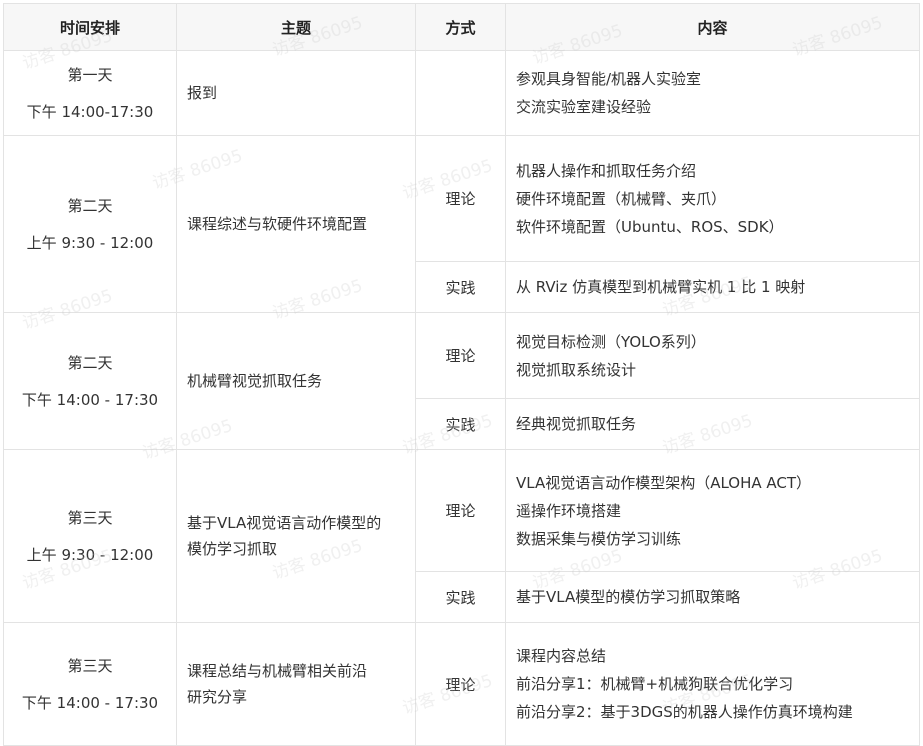 This screenshot has height=746, width=923. I want to click on content-cell: 从 RViz 仿真模型到机械臂实机 1 比 1 映射, so click(712, 287).